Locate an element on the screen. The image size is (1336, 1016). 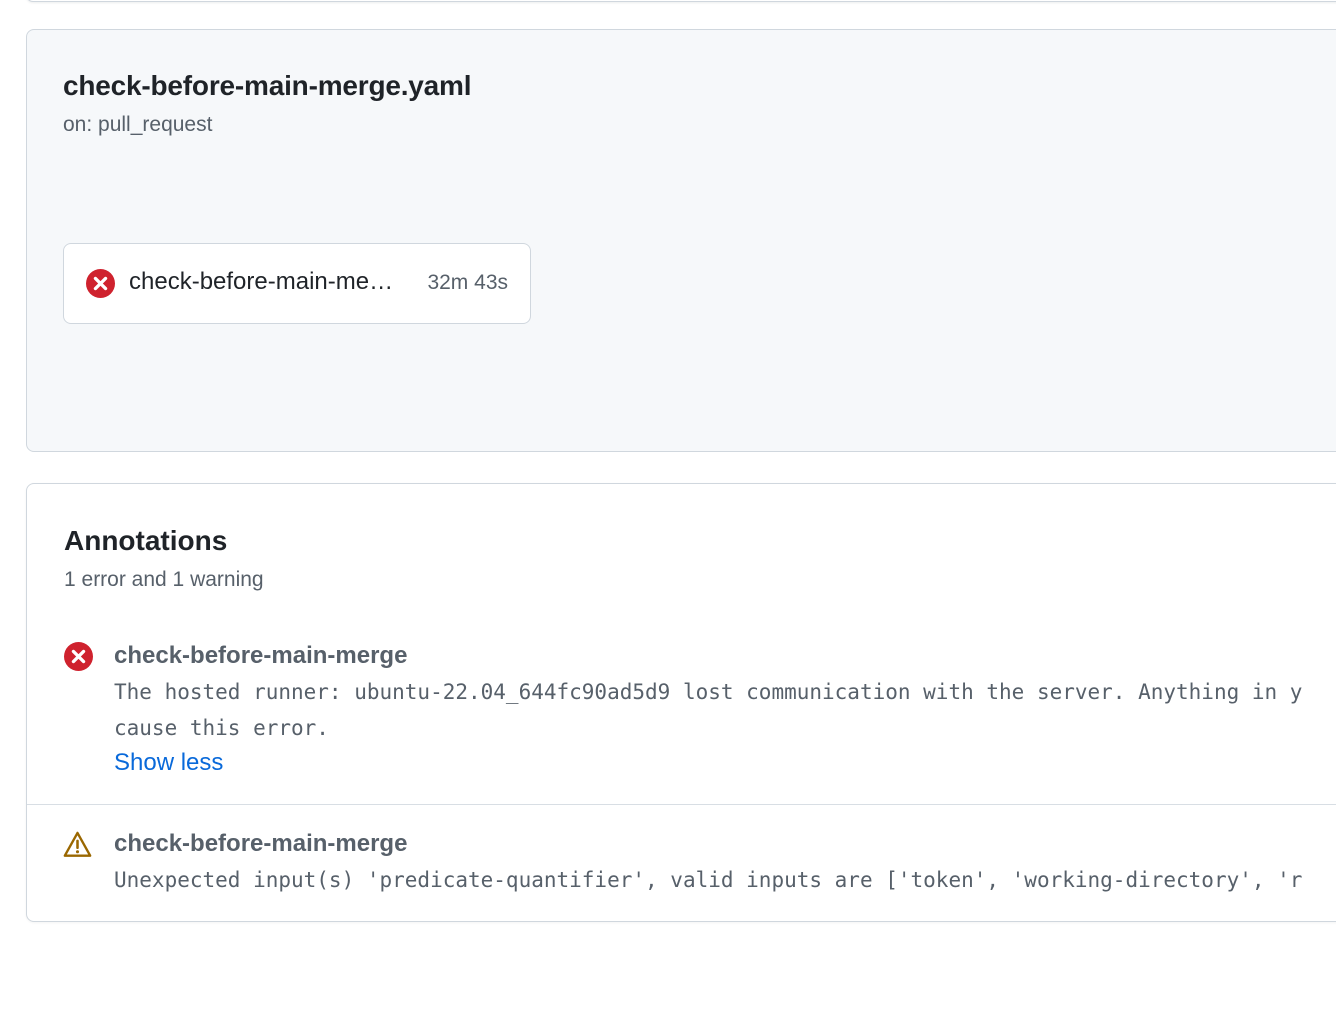
job-duration: 32m 43s is located at coordinates (467, 282).